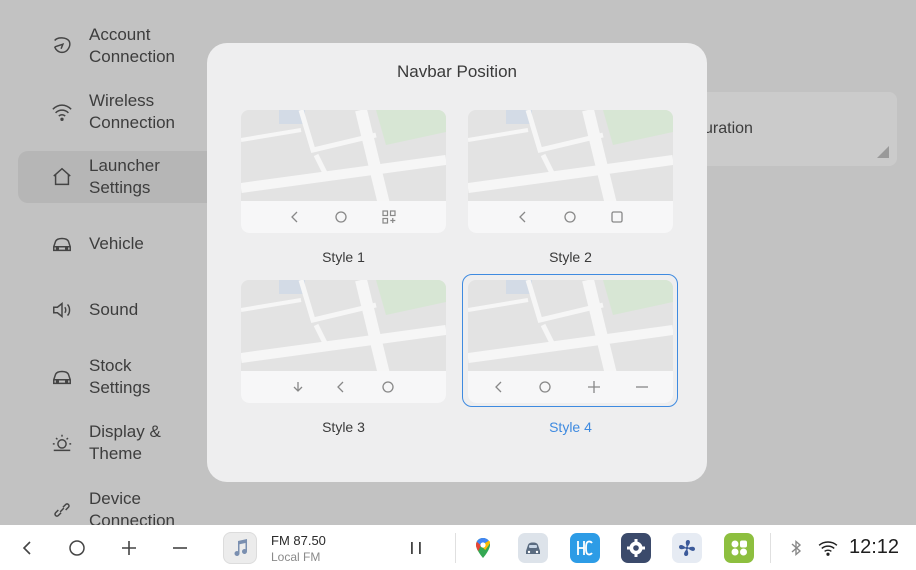  I want to click on sun-icon, so click(62, 443).